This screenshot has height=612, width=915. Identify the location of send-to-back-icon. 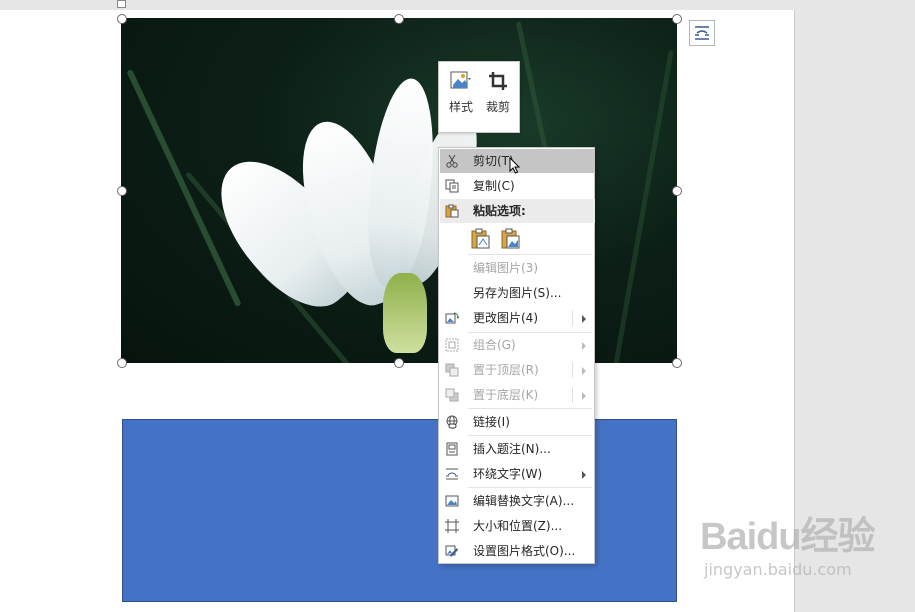
(452, 395).